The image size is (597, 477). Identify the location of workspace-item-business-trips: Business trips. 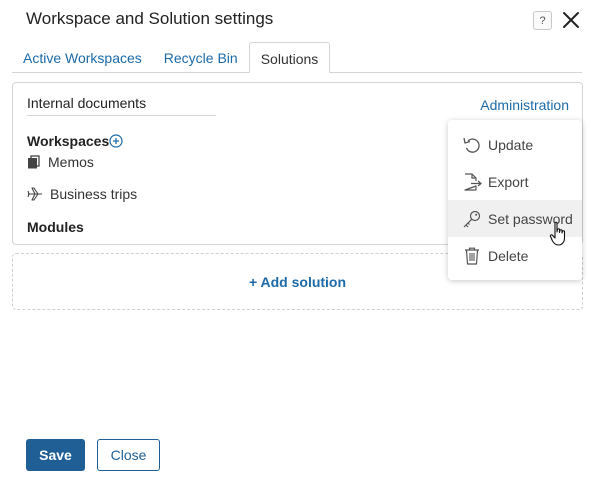
(82, 194).